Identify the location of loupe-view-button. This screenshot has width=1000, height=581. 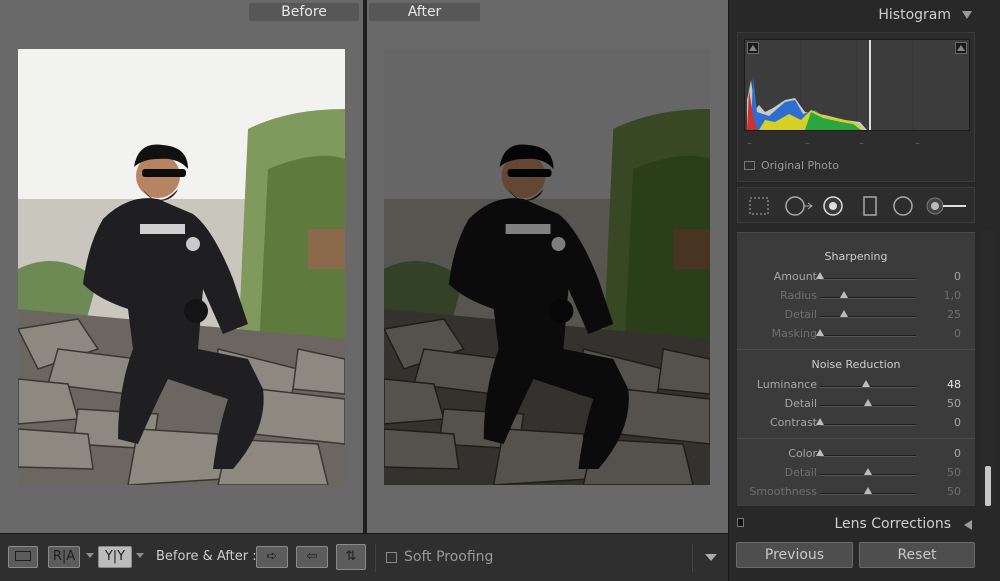
(23, 557).